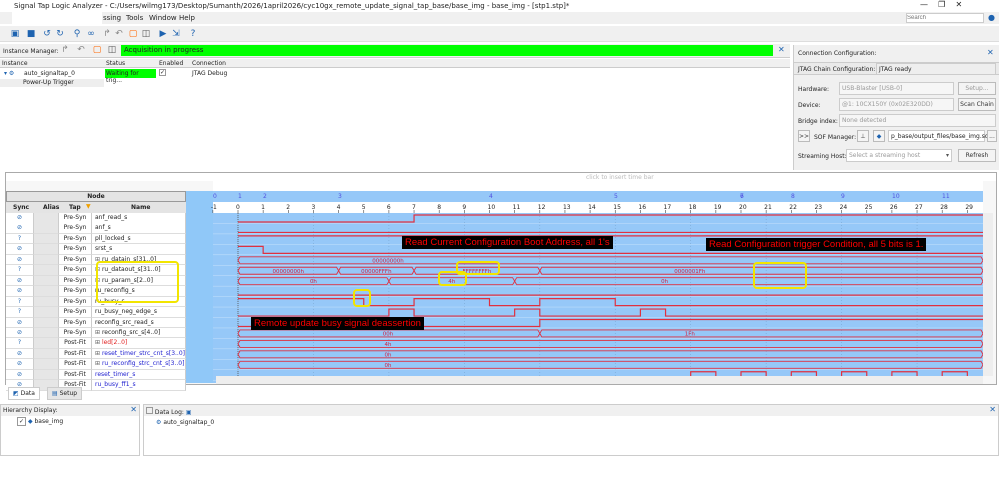  Describe the element at coordinates (15, 34) in the screenshot. I see `open-icon: ▣` at that location.